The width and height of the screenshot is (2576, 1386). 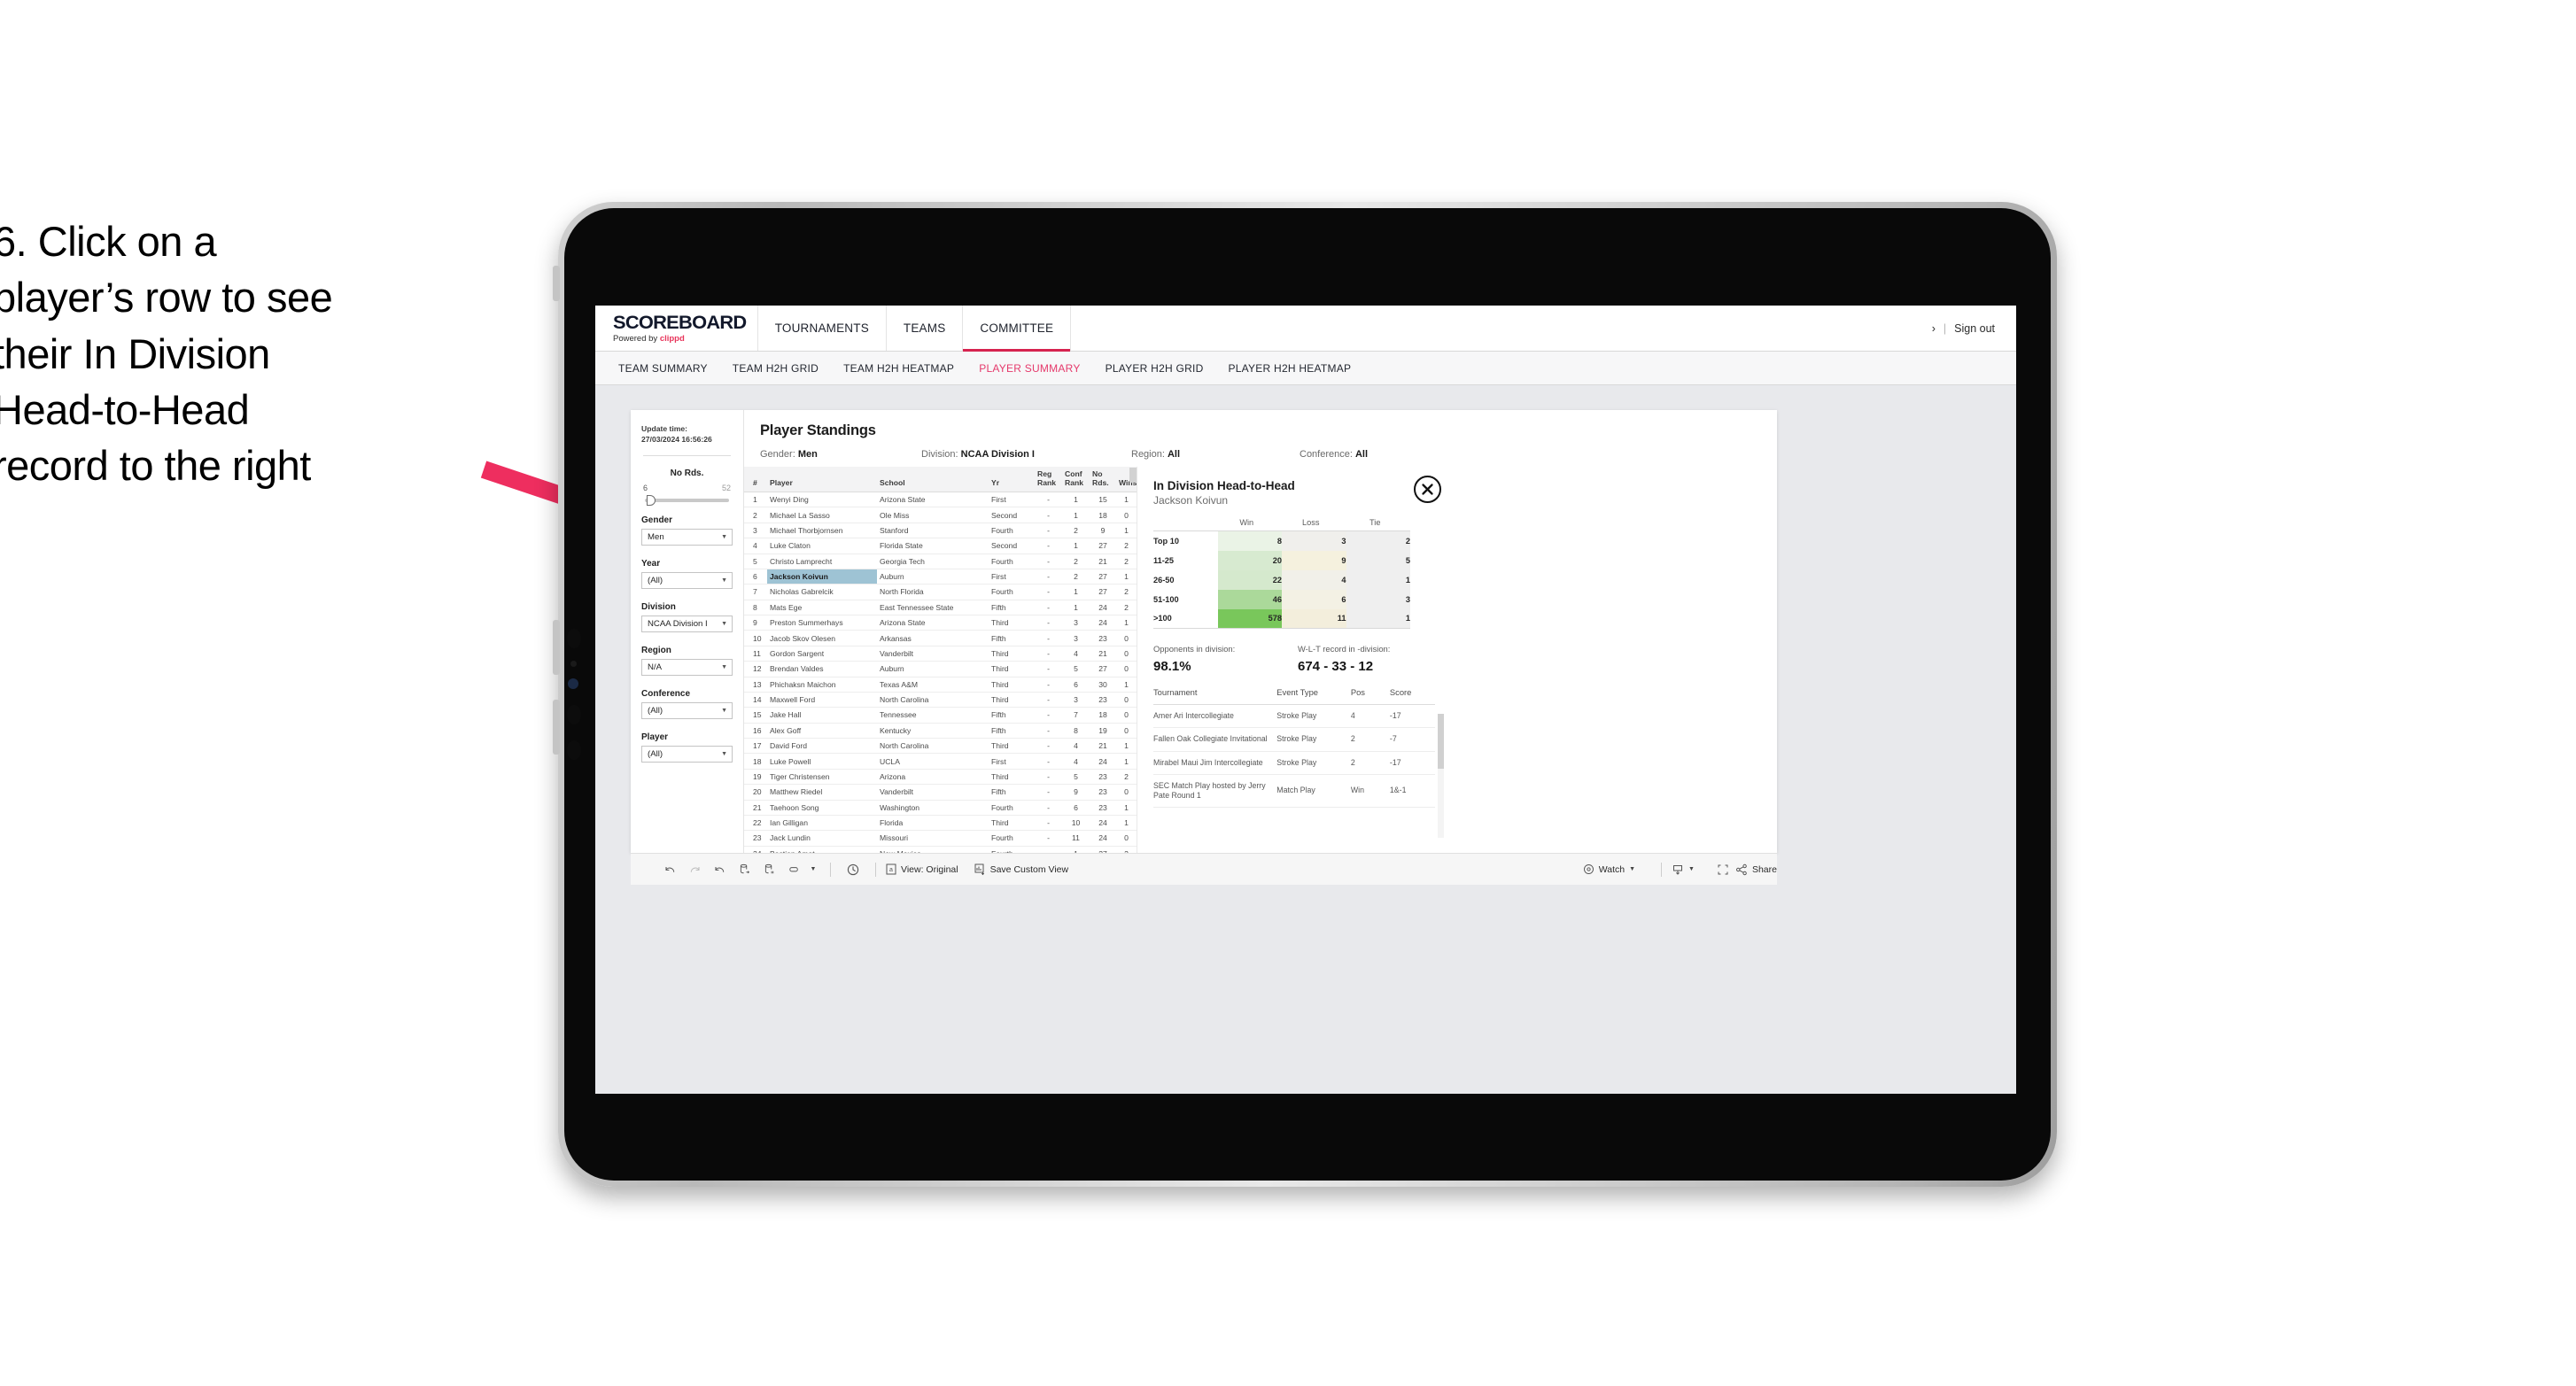 I want to click on division-select: NCAA Division I ▼, so click(x=687, y=624).